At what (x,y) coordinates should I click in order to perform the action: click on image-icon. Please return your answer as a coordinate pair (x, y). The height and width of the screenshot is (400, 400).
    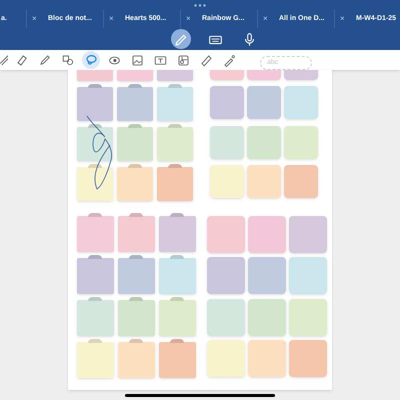
    Looking at the image, I should click on (137, 60).